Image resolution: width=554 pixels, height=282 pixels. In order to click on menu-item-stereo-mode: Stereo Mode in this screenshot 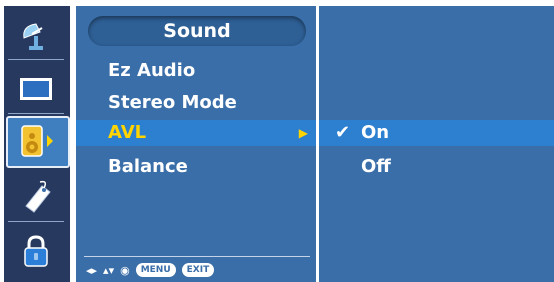, I will do `click(196, 103)`.